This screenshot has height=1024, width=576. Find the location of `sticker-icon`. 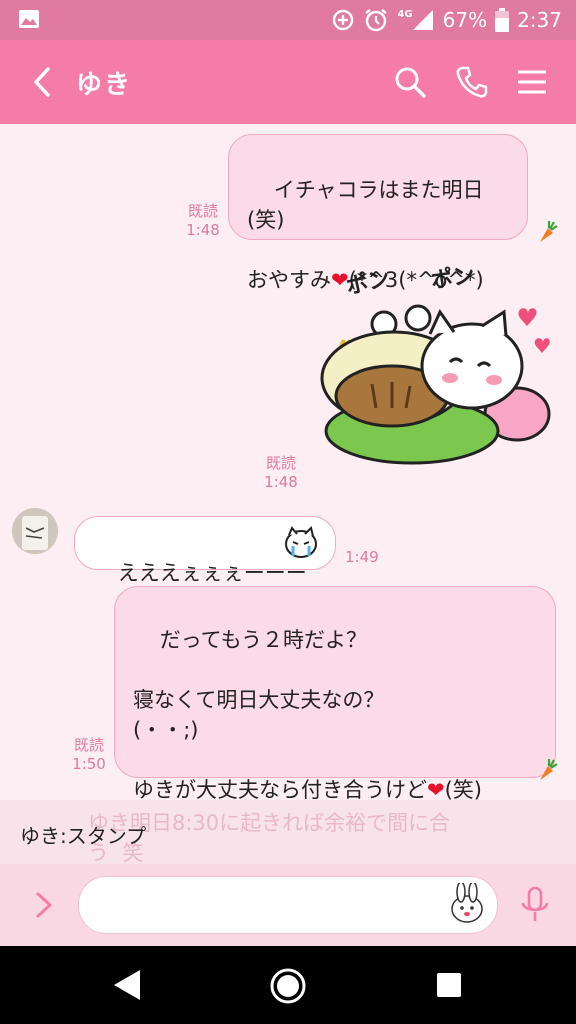

sticker-icon is located at coordinates (467, 905).